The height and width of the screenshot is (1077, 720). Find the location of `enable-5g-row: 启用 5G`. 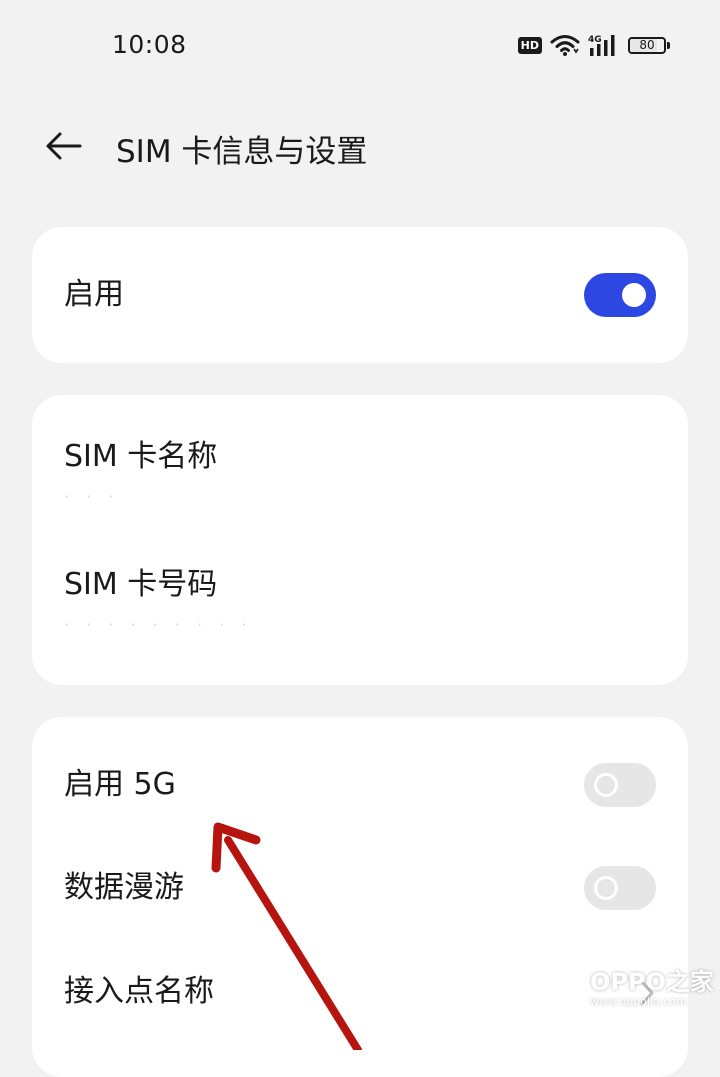

enable-5g-row: 启用 5G is located at coordinates (360, 785).